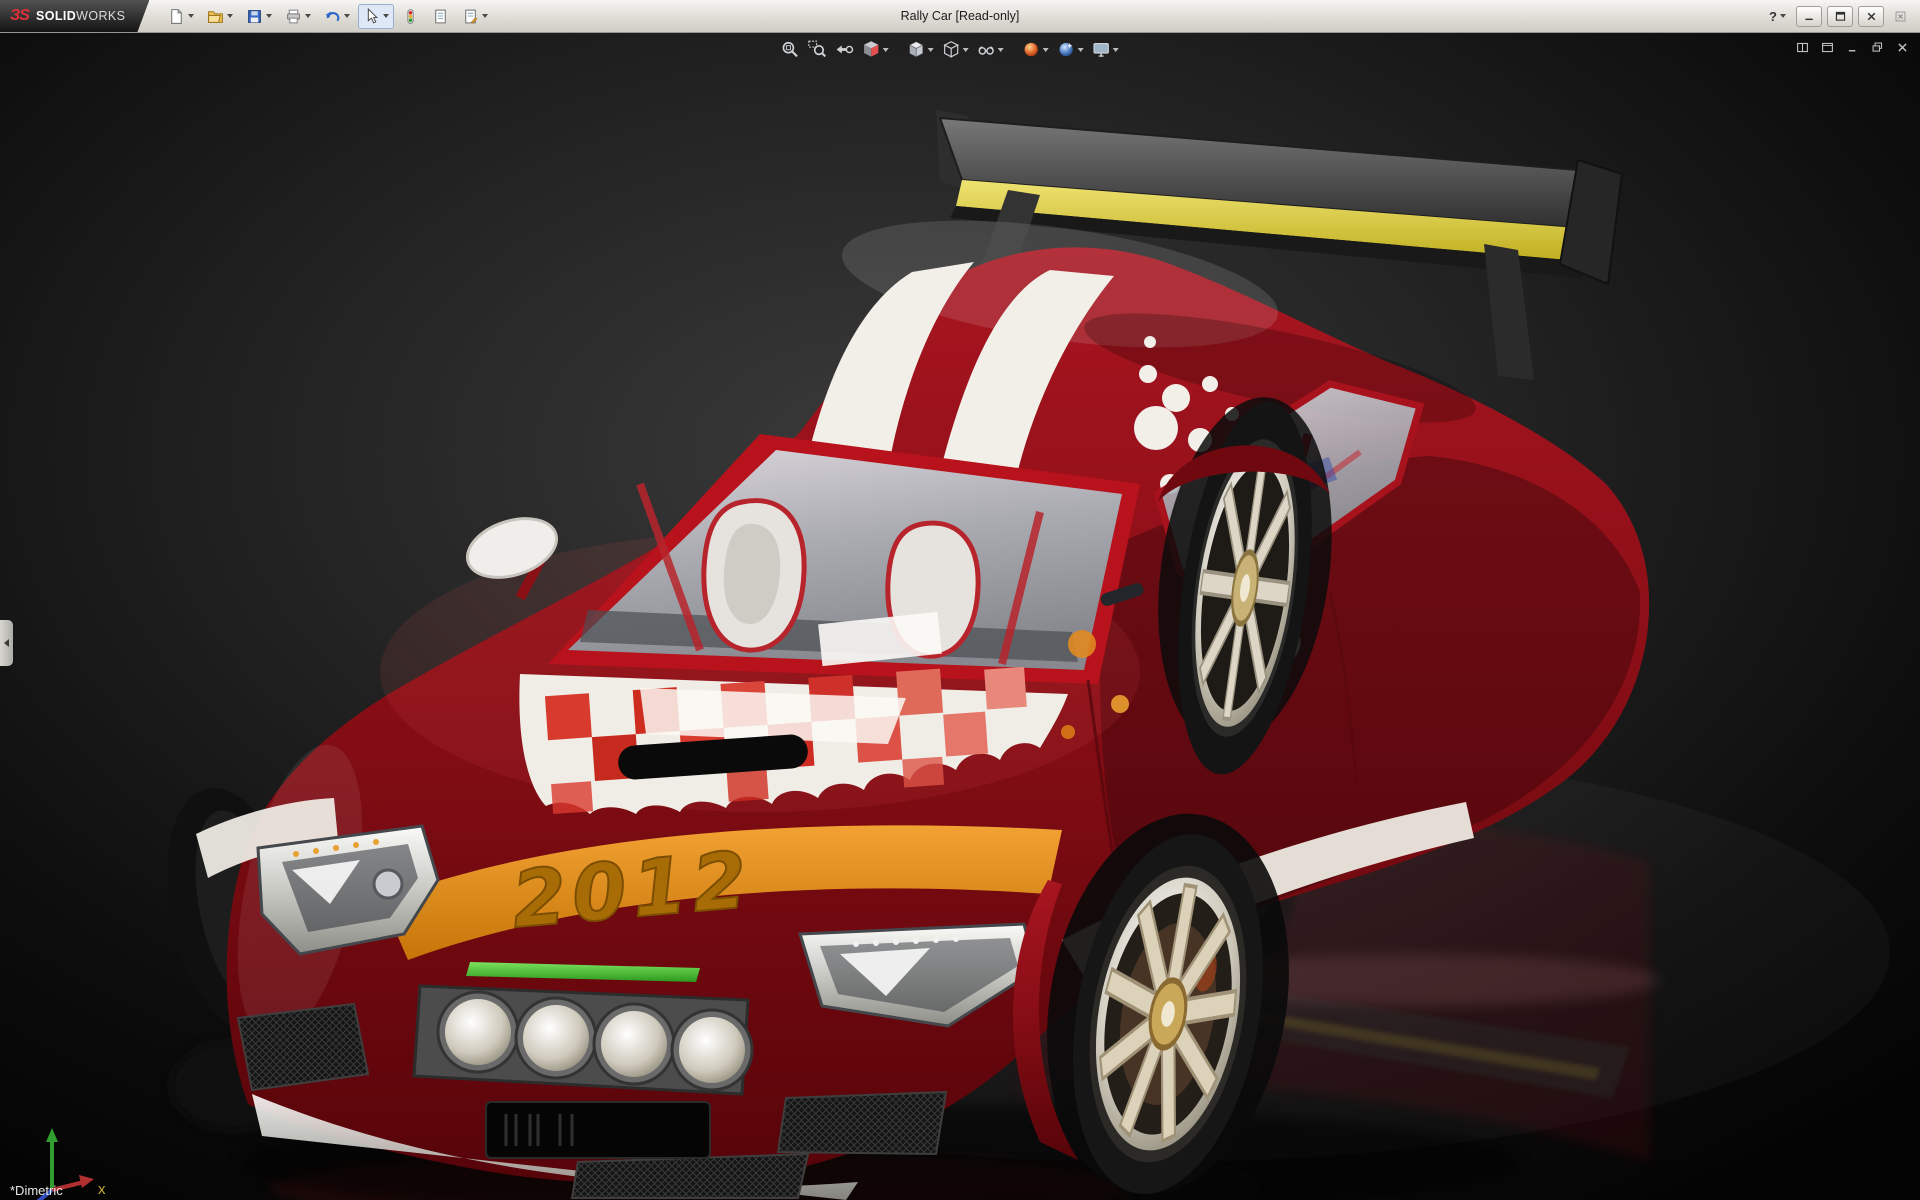  Describe the element at coordinates (36, 1190) in the screenshot. I see `view-orientation-label: *Dimetric` at that location.